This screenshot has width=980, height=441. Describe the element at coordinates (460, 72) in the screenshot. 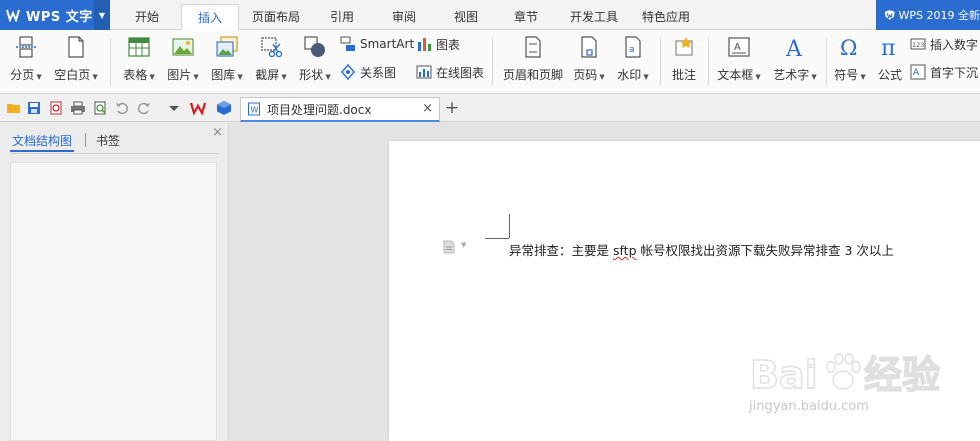

I see `online-chart-label: 在线图表` at that location.